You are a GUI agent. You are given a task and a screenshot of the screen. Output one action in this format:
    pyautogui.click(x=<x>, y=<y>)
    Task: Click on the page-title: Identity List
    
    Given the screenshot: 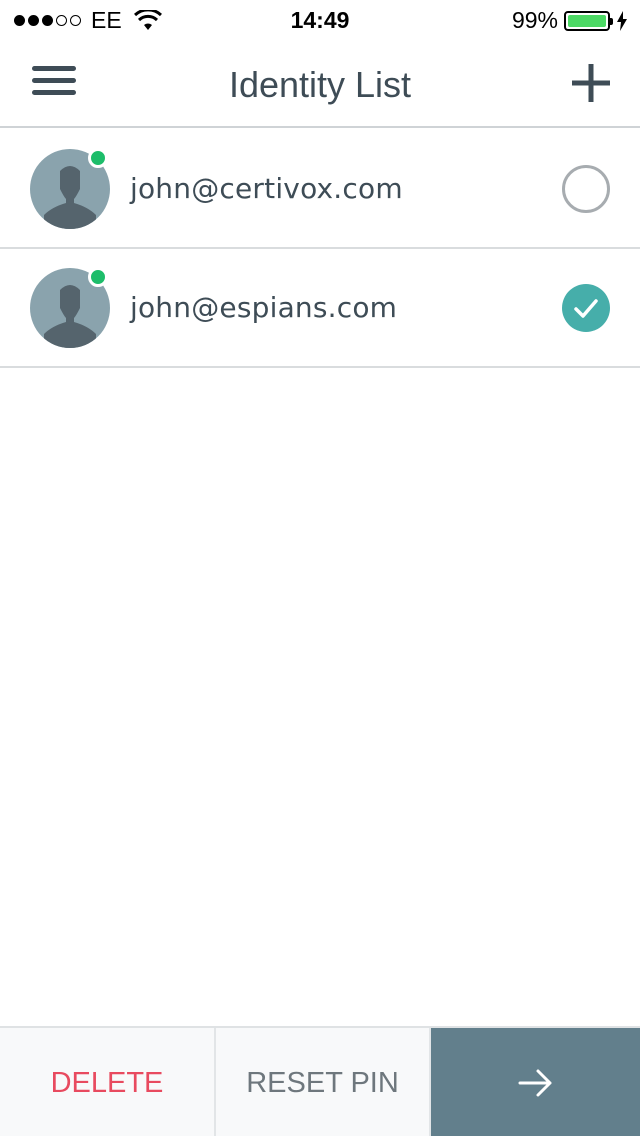 What is the action you would take?
    pyautogui.click(x=320, y=84)
    